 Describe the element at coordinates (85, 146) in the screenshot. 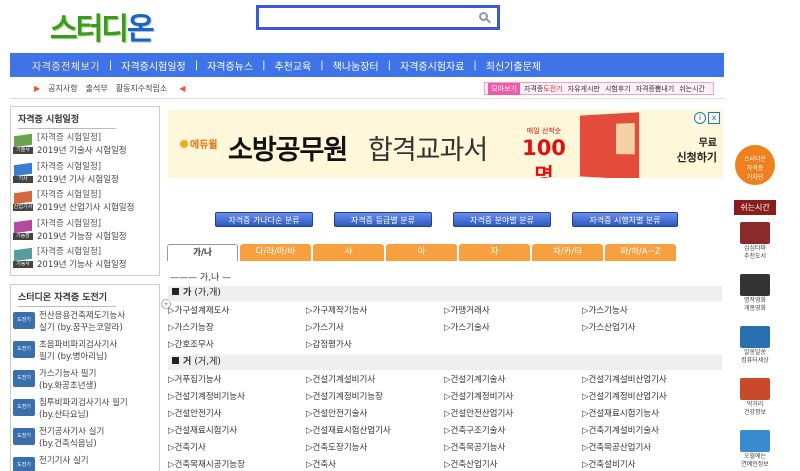

I see `schedule-item: 기술사 [자격증 시험일정] 2019년 기술사 시험일정` at that location.